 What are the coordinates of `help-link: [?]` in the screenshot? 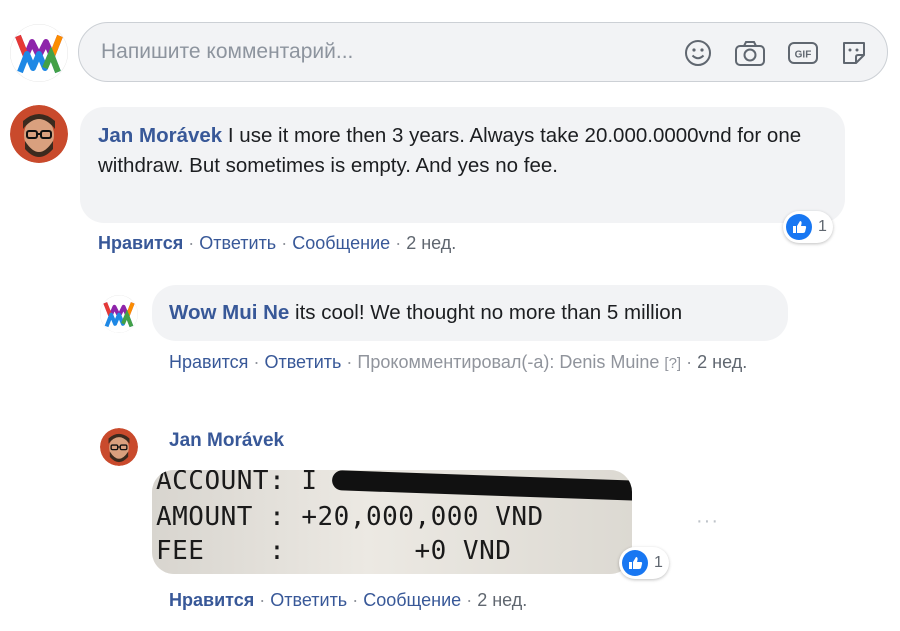 It's located at (672, 363).